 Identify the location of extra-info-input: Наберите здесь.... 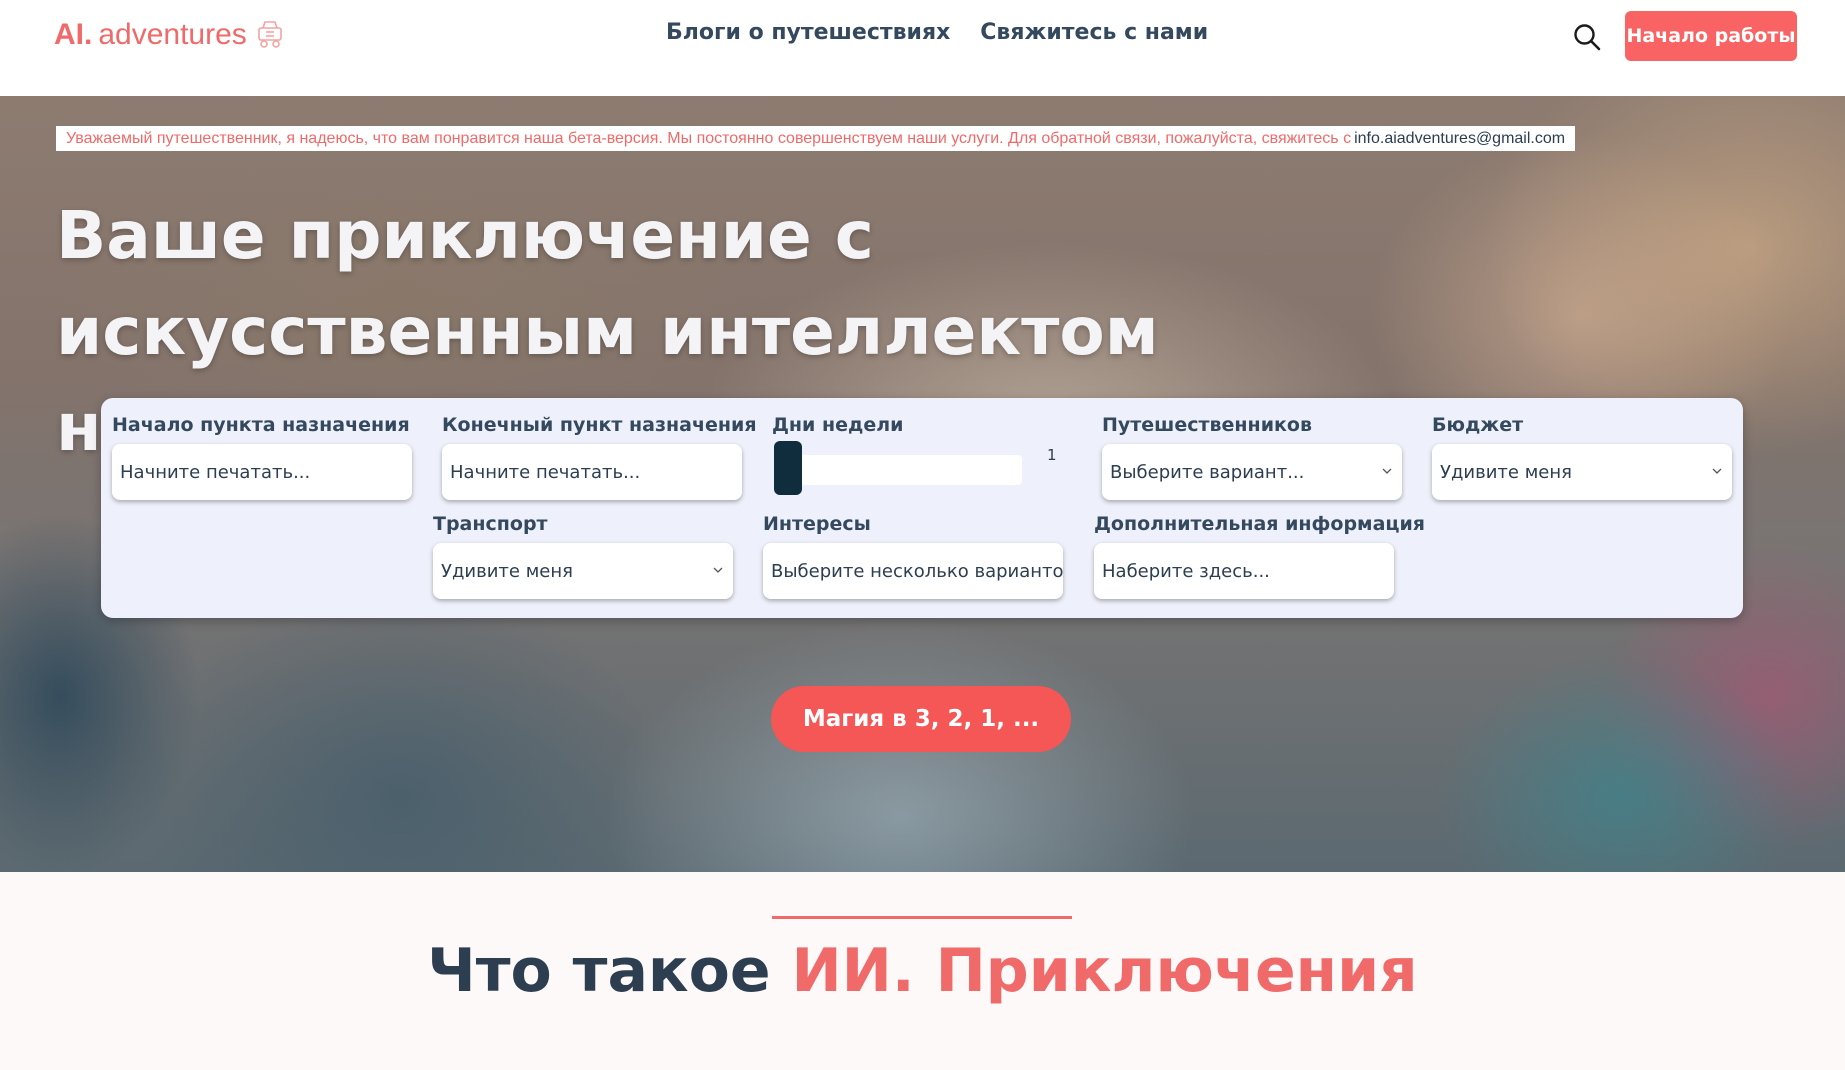
(1244, 571).